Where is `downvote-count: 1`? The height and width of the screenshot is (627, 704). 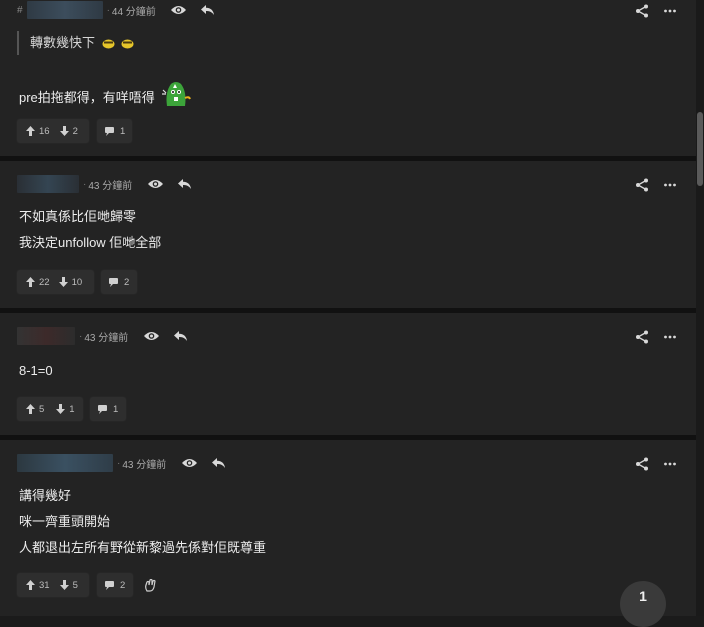 downvote-count: 1 is located at coordinates (72, 409).